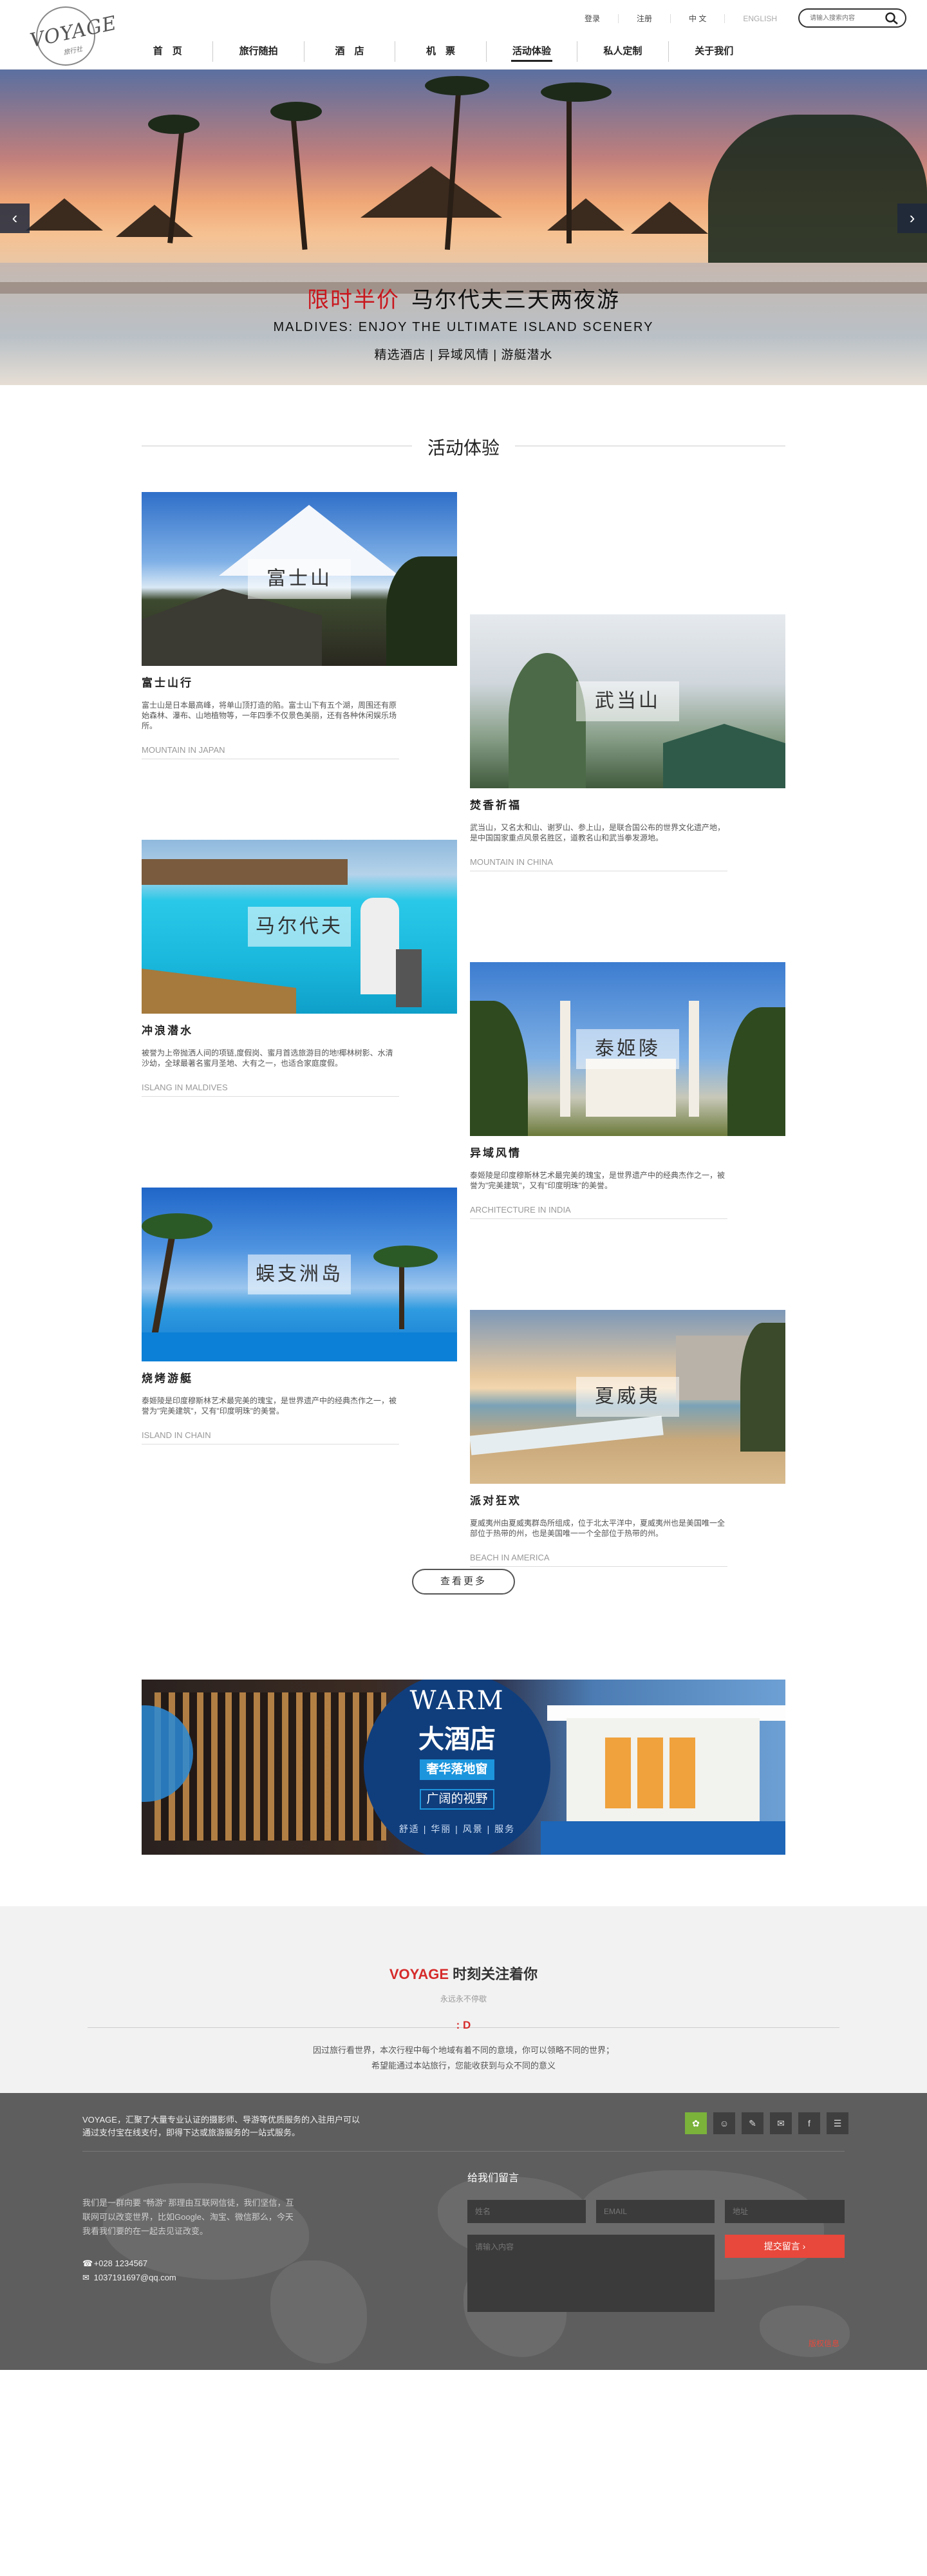 The image size is (927, 2576). What do you see at coordinates (532, 52) in the screenshot?
I see `nav-activities: 活动体验` at bounding box center [532, 52].